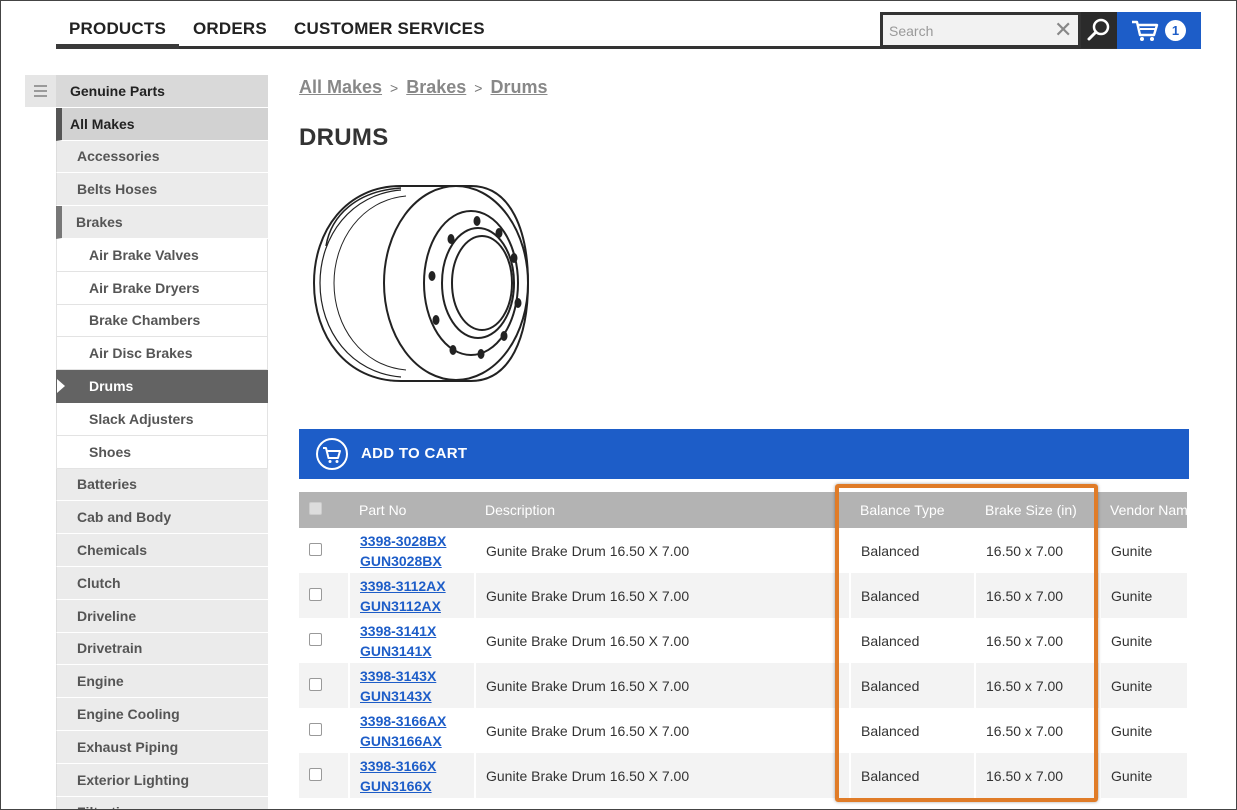 The width and height of the screenshot is (1237, 810). Describe the element at coordinates (1037, 510) in the screenshot. I see `column-header-brake-size: Brake Size (in)` at that location.